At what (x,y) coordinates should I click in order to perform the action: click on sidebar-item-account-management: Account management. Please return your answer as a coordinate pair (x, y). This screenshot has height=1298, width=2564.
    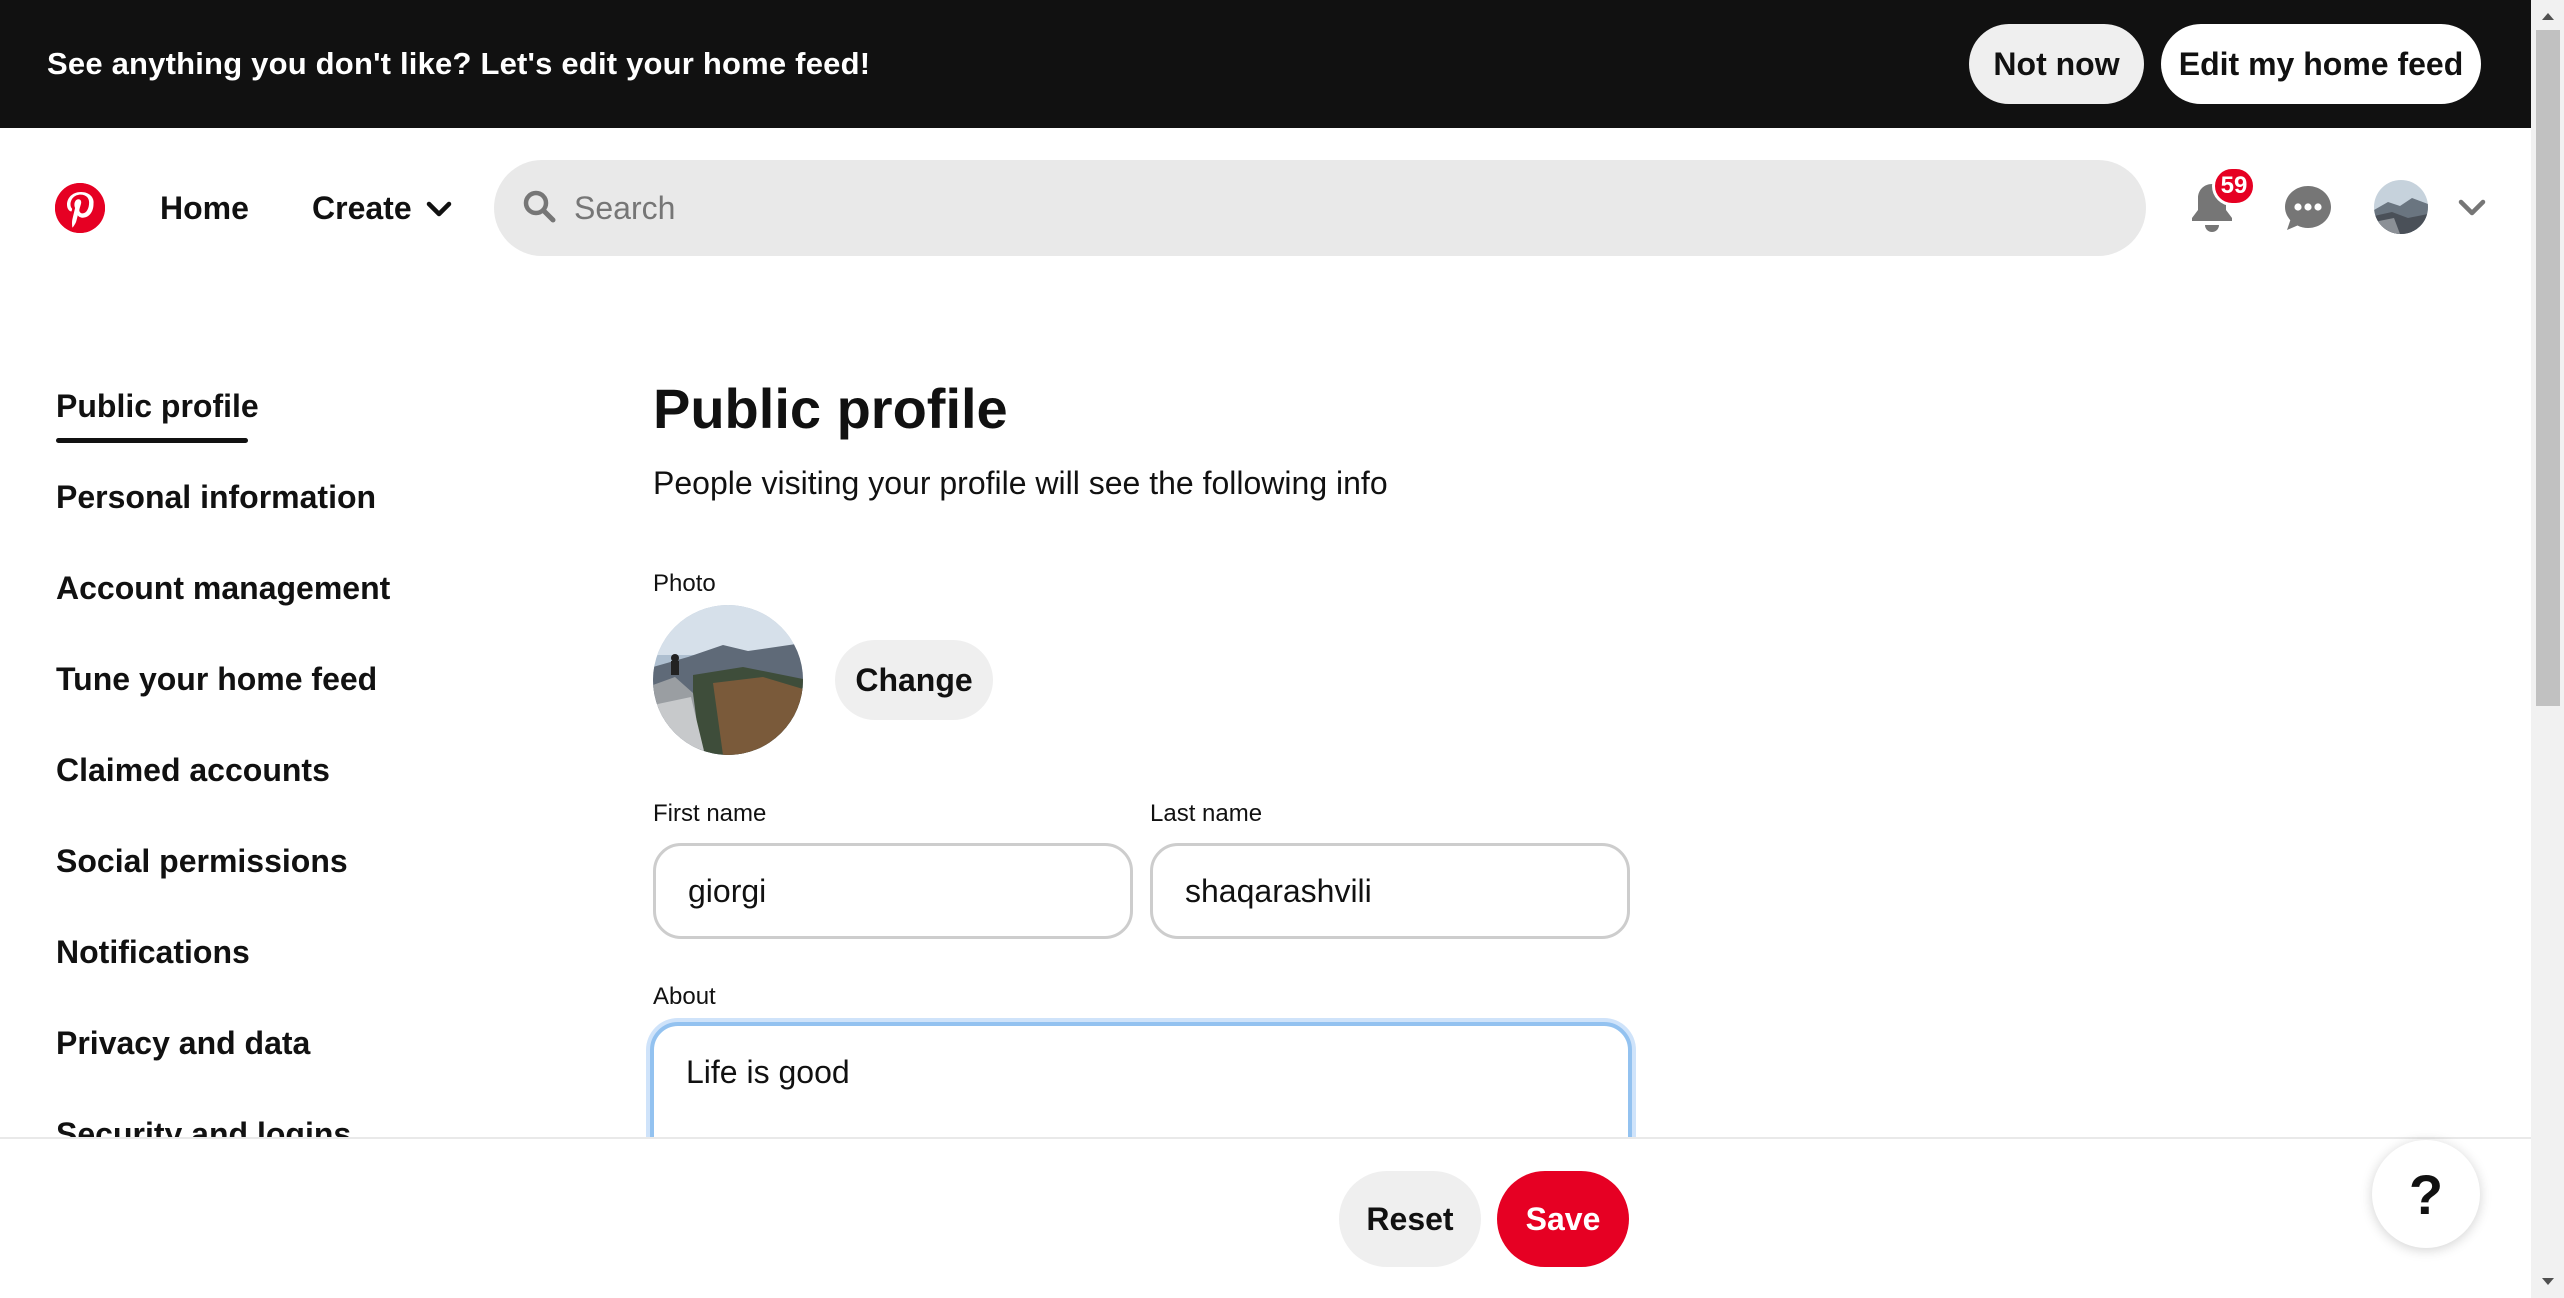
    Looking at the image, I should click on (223, 588).